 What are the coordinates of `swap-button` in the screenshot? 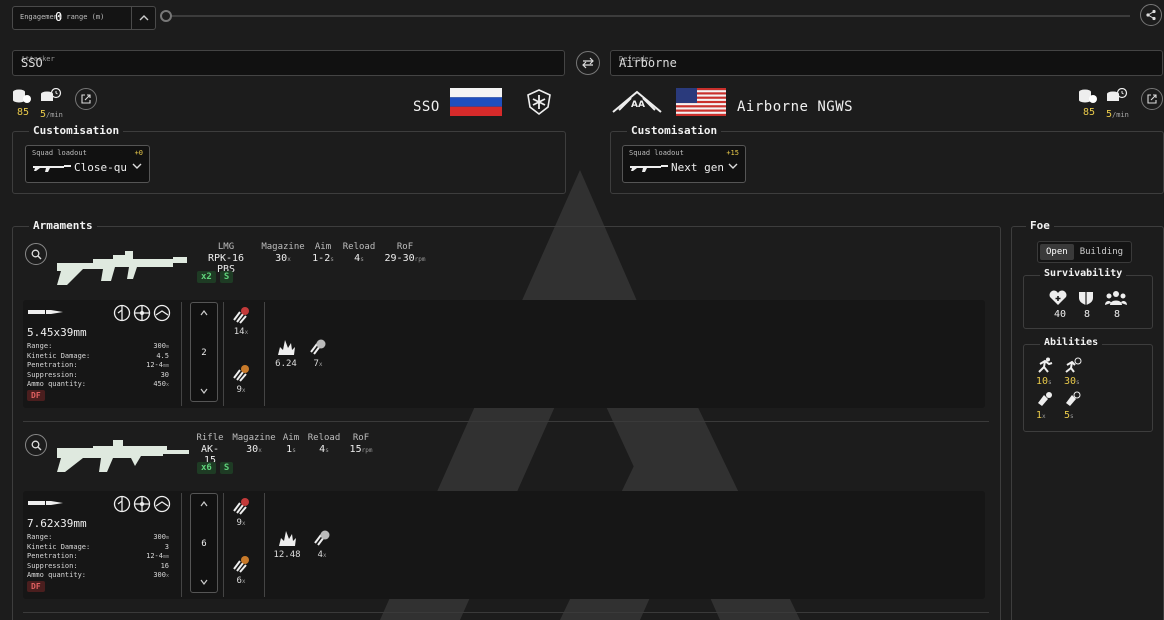 It's located at (588, 63).